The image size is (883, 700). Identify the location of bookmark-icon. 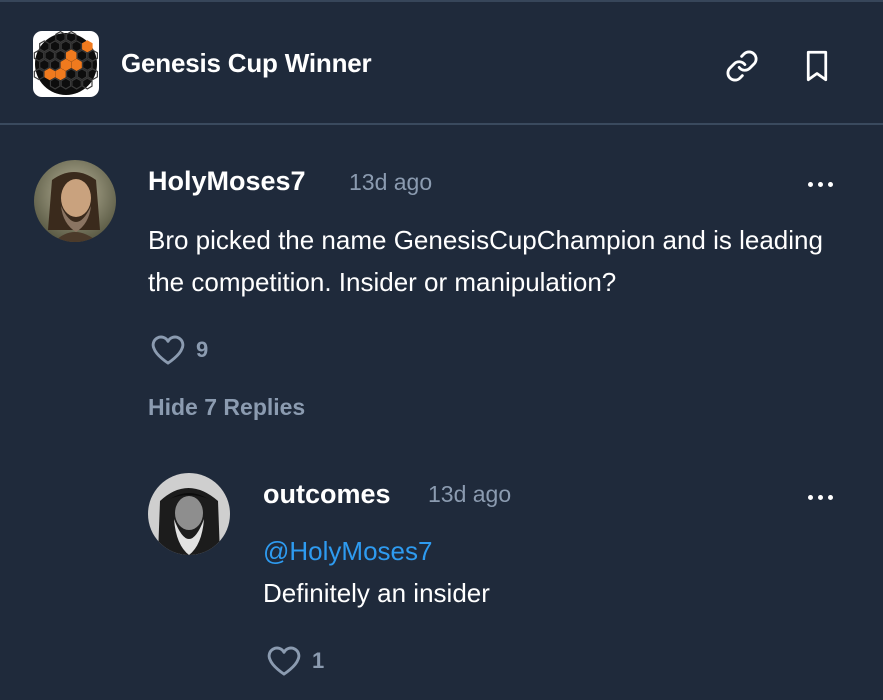
(817, 66).